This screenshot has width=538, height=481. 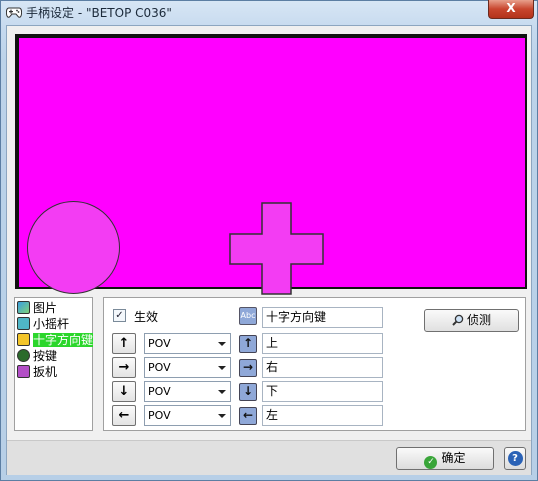 What do you see at coordinates (38, 356) in the screenshot?
I see `tree-item-button: 按键` at bounding box center [38, 356].